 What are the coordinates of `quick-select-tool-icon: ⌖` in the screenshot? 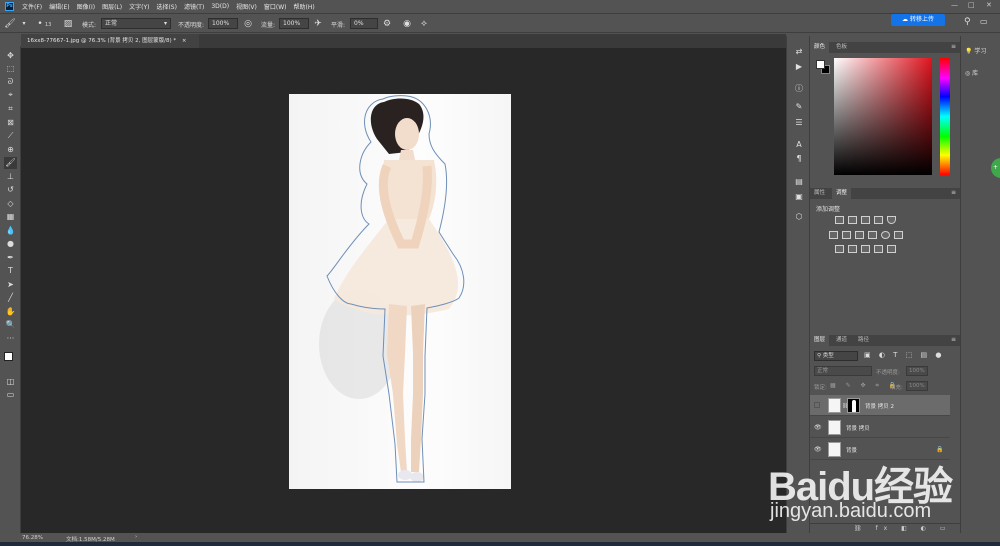 It's located at (10, 95).